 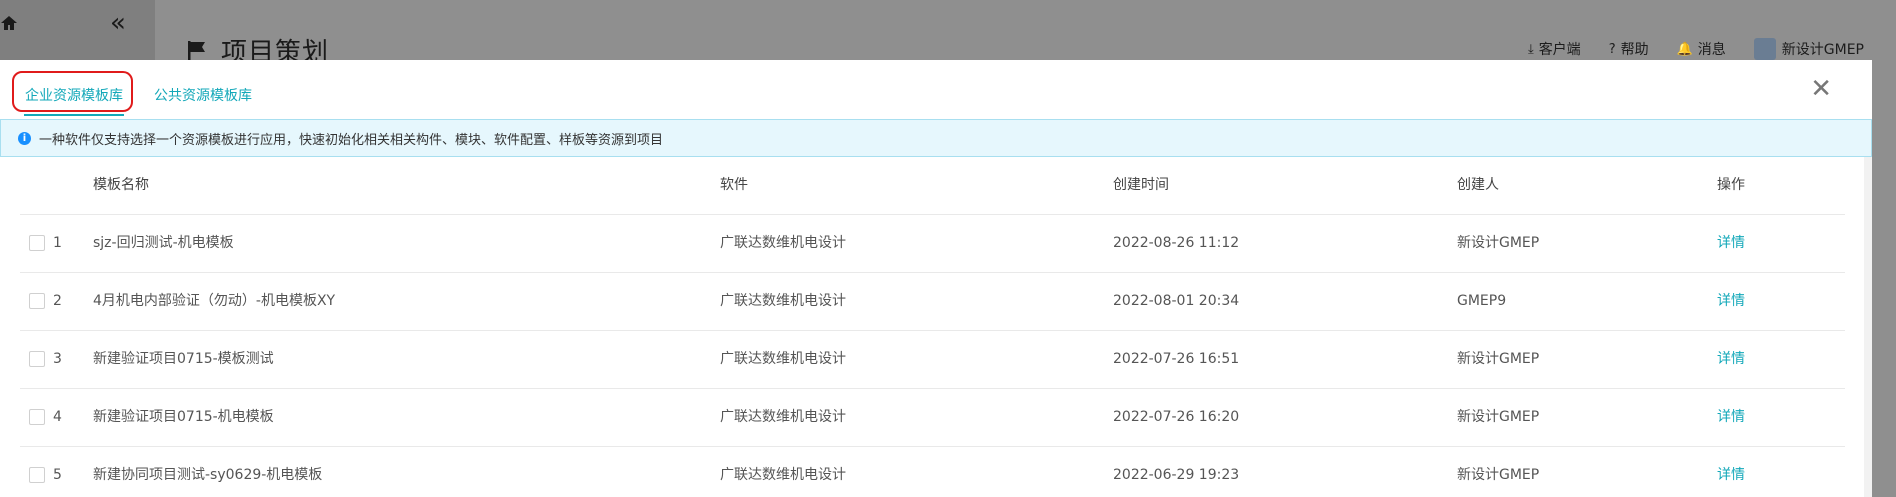 What do you see at coordinates (57, 417) in the screenshot?
I see `row-index: 4` at bounding box center [57, 417].